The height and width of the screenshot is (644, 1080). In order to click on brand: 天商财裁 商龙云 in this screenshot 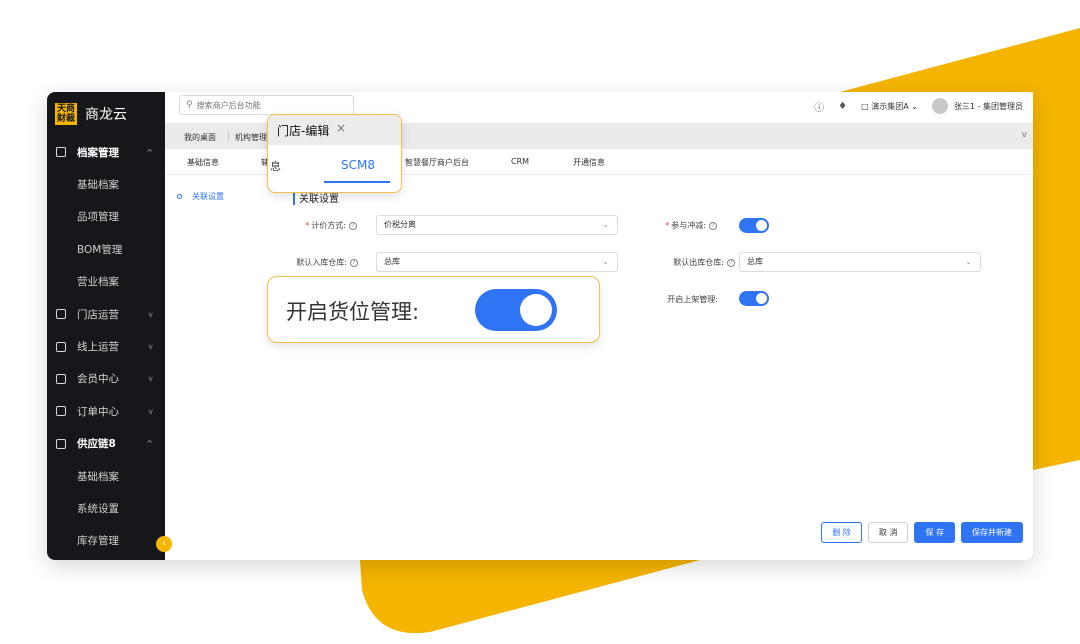, I will do `click(106, 114)`.